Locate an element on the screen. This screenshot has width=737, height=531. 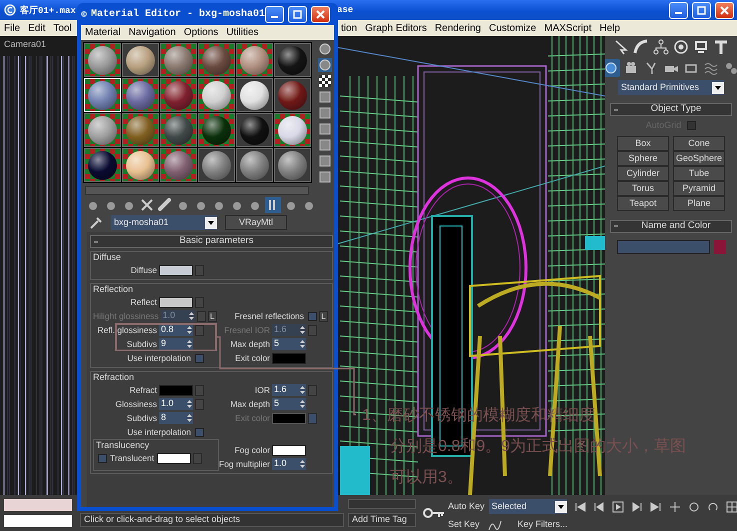
primitive-button: GeoSphere is located at coordinates (699, 158).